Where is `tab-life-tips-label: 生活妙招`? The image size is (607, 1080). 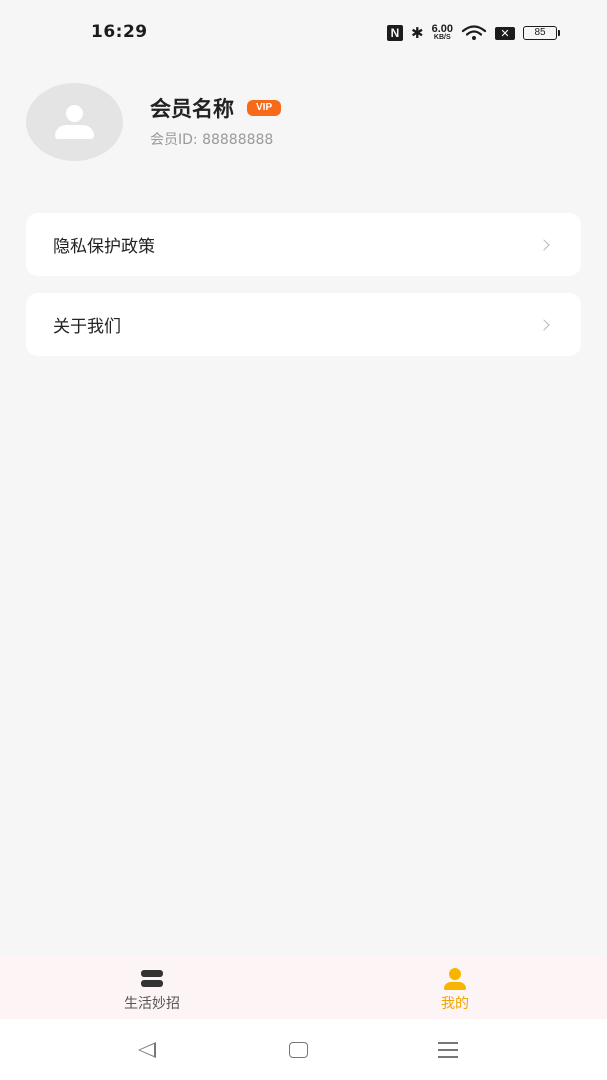 tab-life-tips-label: 生活妙招 is located at coordinates (152, 1004).